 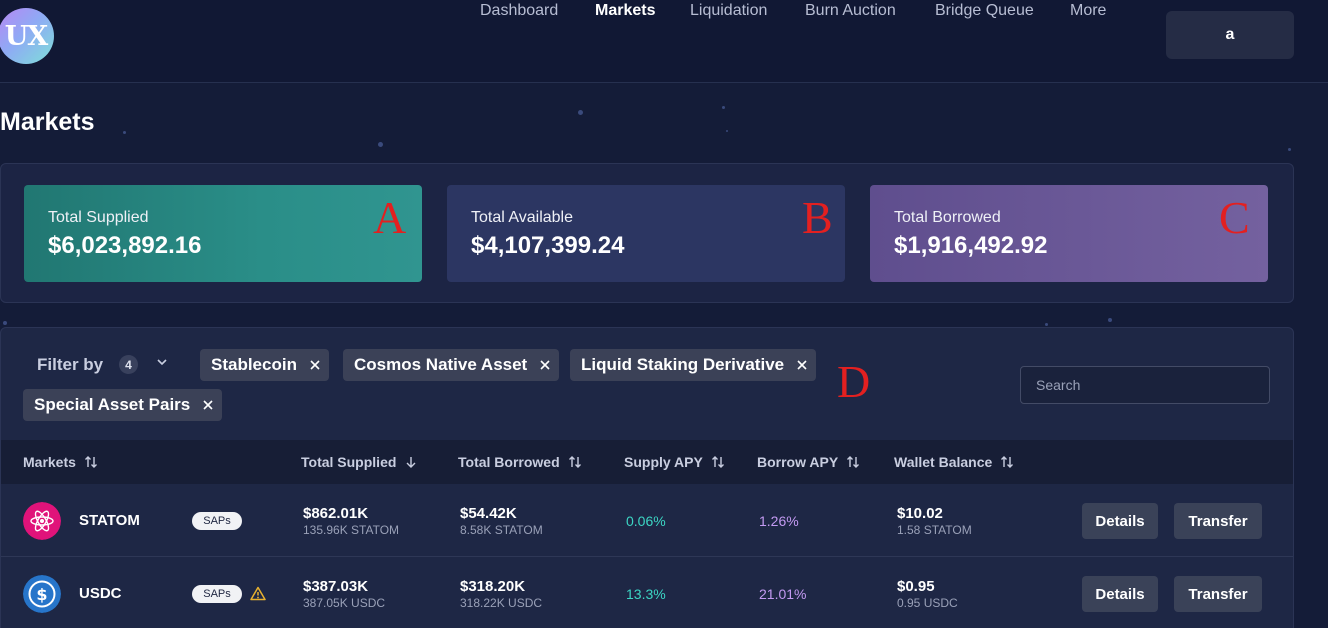 What do you see at coordinates (390, 217) in the screenshot?
I see `annotation-marker-a: A` at bounding box center [390, 217].